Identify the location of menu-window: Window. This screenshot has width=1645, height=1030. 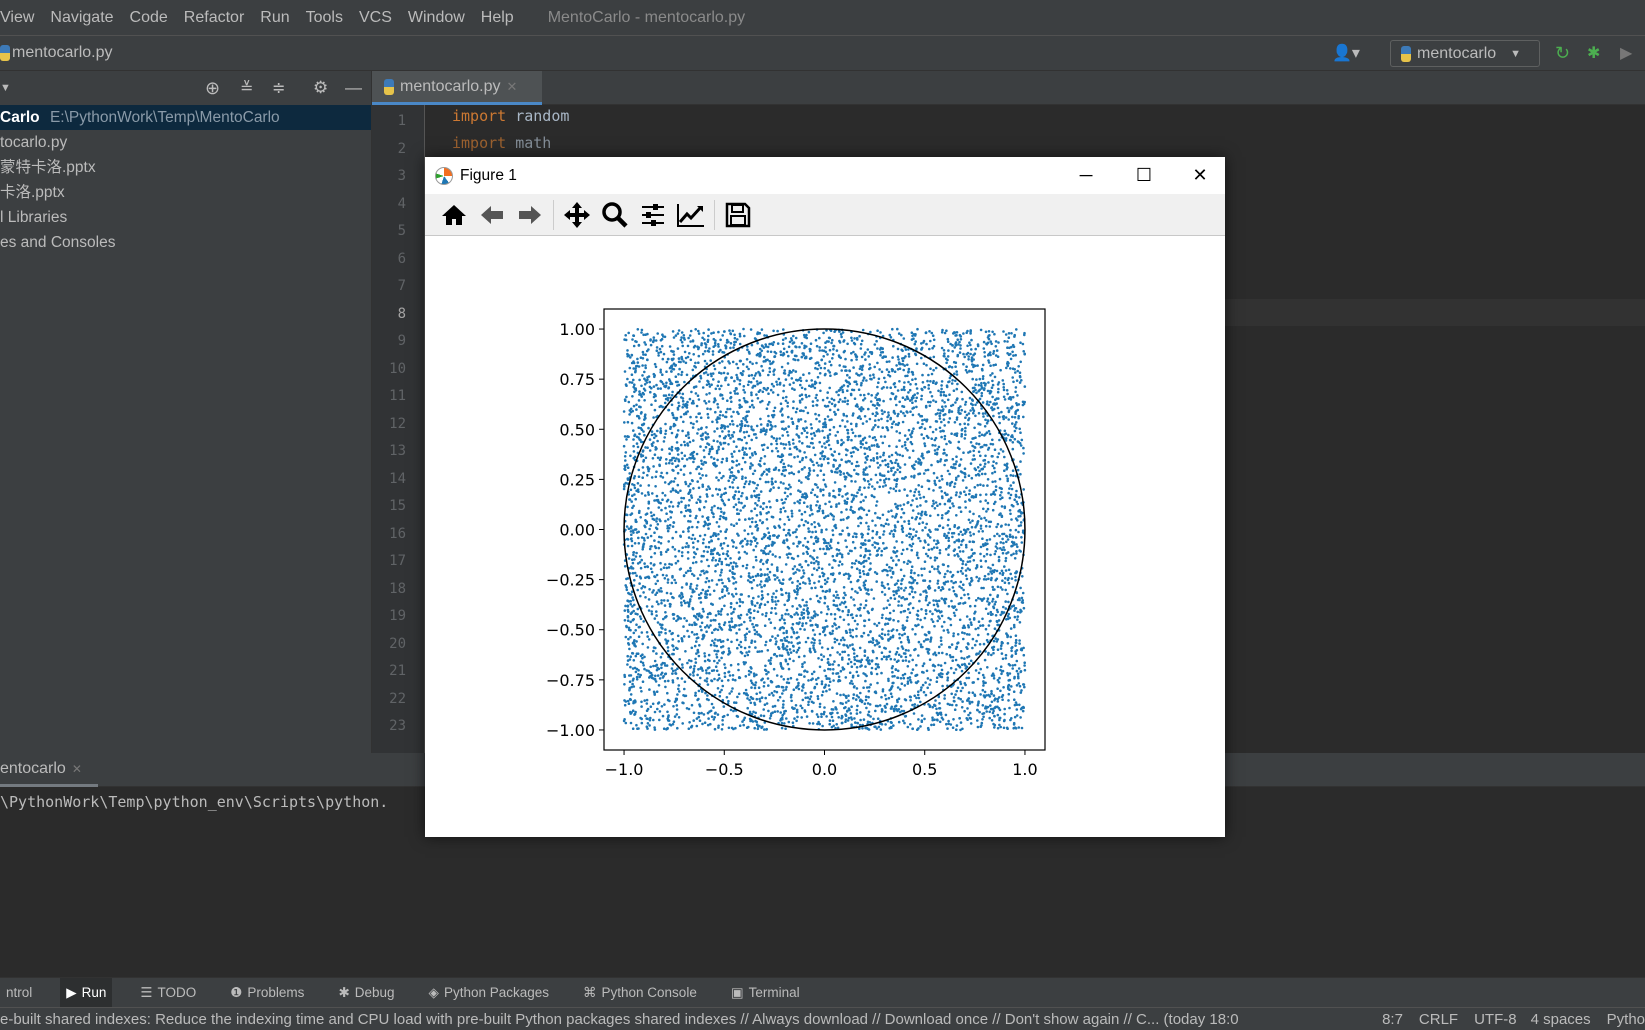
(436, 18).